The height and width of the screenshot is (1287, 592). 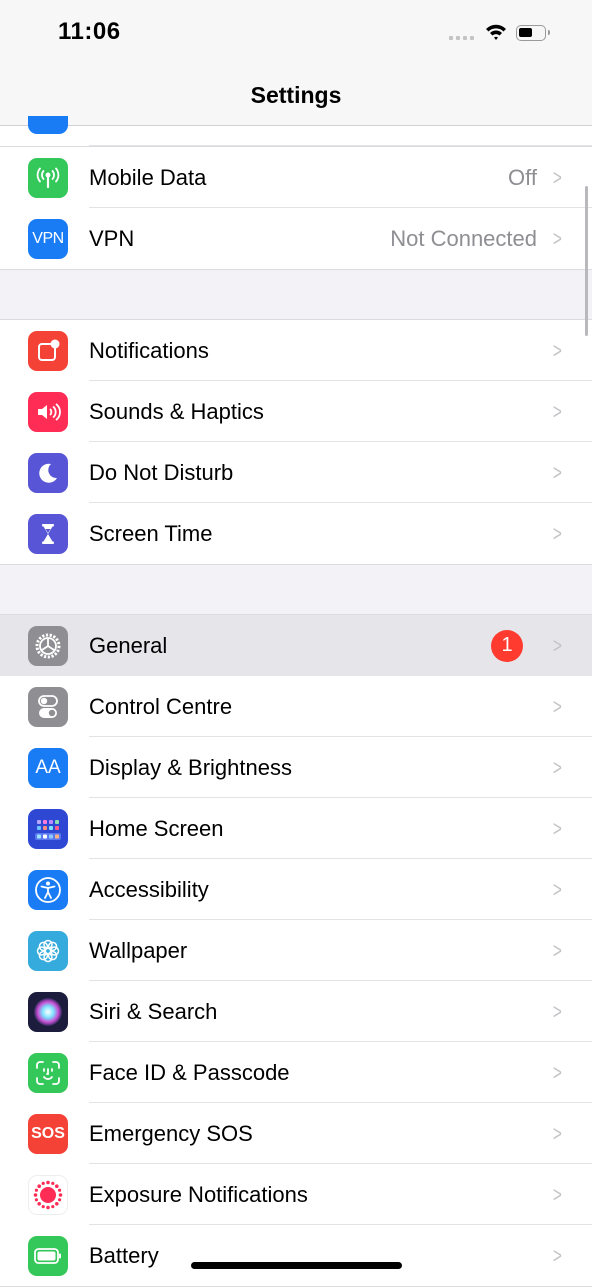 What do you see at coordinates (153, 1011) in the screenshot?
I see `row-label: Siri & Search` at bounding box center [153, 1011].